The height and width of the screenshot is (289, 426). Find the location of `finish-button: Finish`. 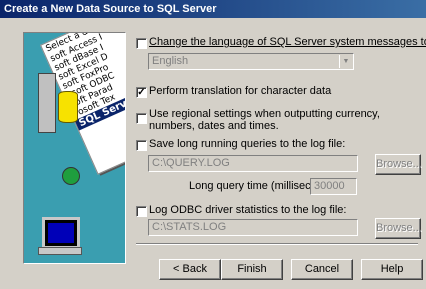

finish-button: Finish is located at coordinates (252, 269).